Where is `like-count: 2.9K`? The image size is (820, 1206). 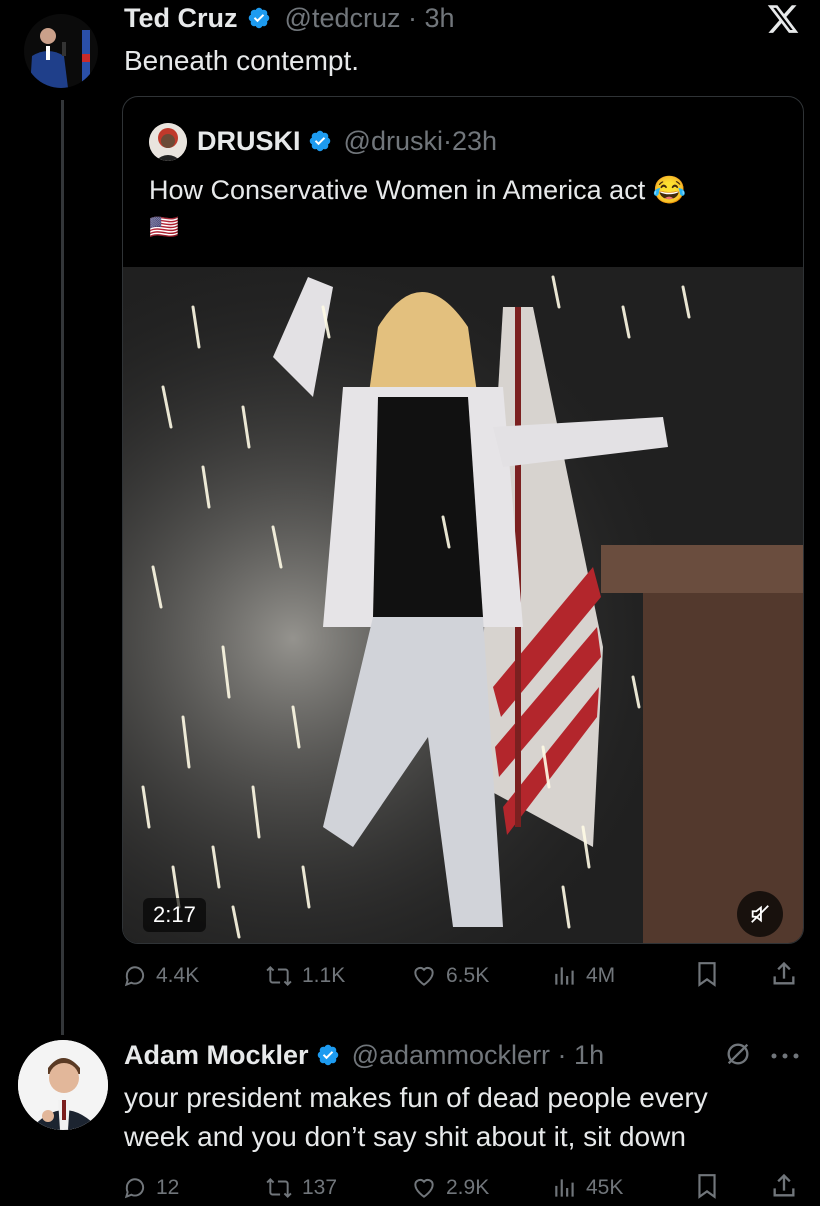
like-count: 2.9K is located at coordinates (468, 1187).